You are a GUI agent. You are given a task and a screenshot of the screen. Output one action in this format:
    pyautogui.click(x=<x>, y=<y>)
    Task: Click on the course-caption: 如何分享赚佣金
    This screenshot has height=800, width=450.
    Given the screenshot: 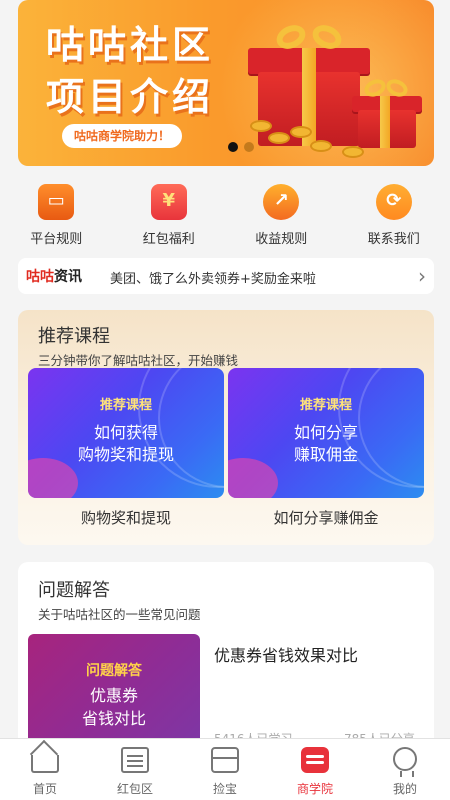 What is the action you would take?
    pyautogui.click(x=326, y=517)
    